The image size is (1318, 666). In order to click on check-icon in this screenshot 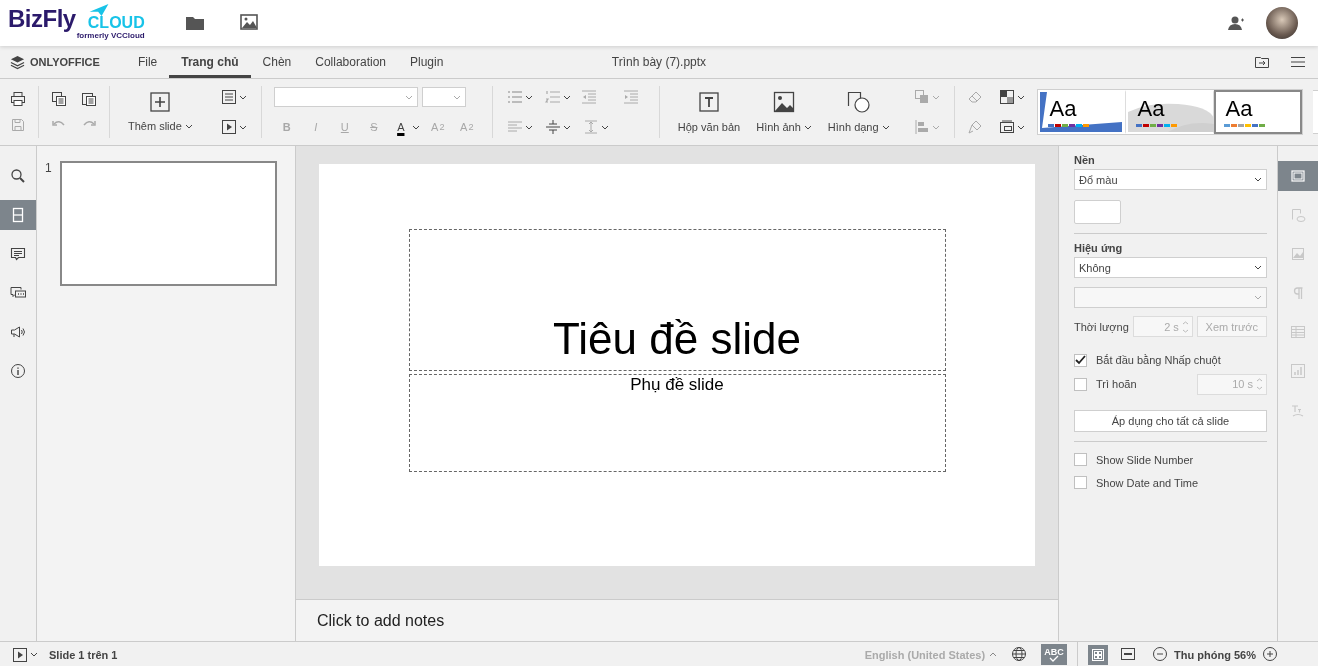, I will do `click(1054, 658)`.